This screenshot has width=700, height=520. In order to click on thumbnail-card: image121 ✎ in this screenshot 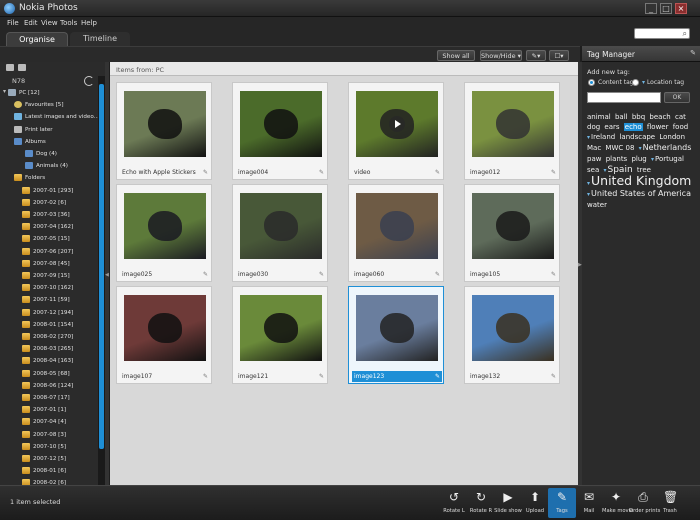, I will do `click(280, 335)`.